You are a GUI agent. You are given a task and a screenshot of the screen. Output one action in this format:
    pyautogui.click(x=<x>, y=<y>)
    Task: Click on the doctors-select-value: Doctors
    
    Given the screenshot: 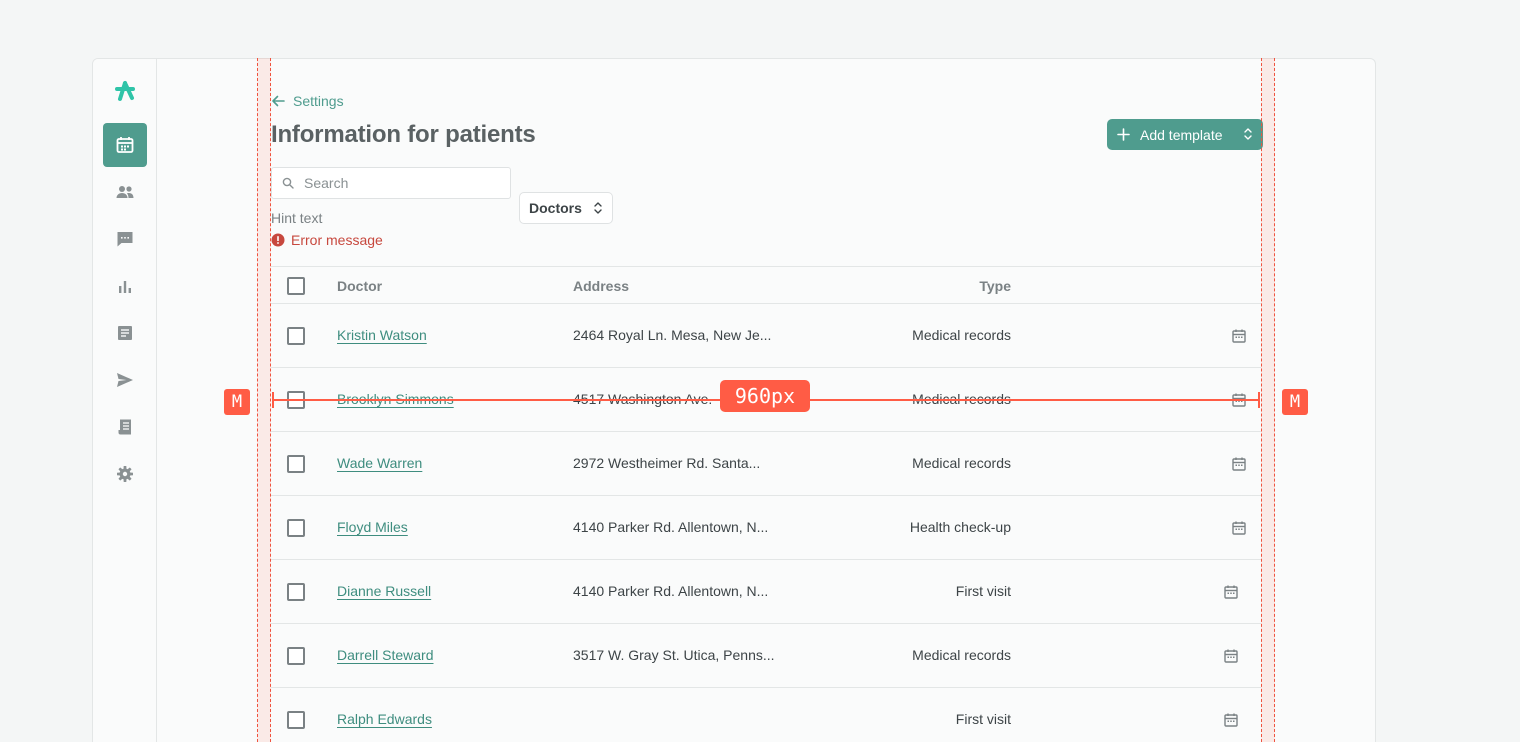 What is the action you would take?
    pyautogui.click(x=555, y=208)
    